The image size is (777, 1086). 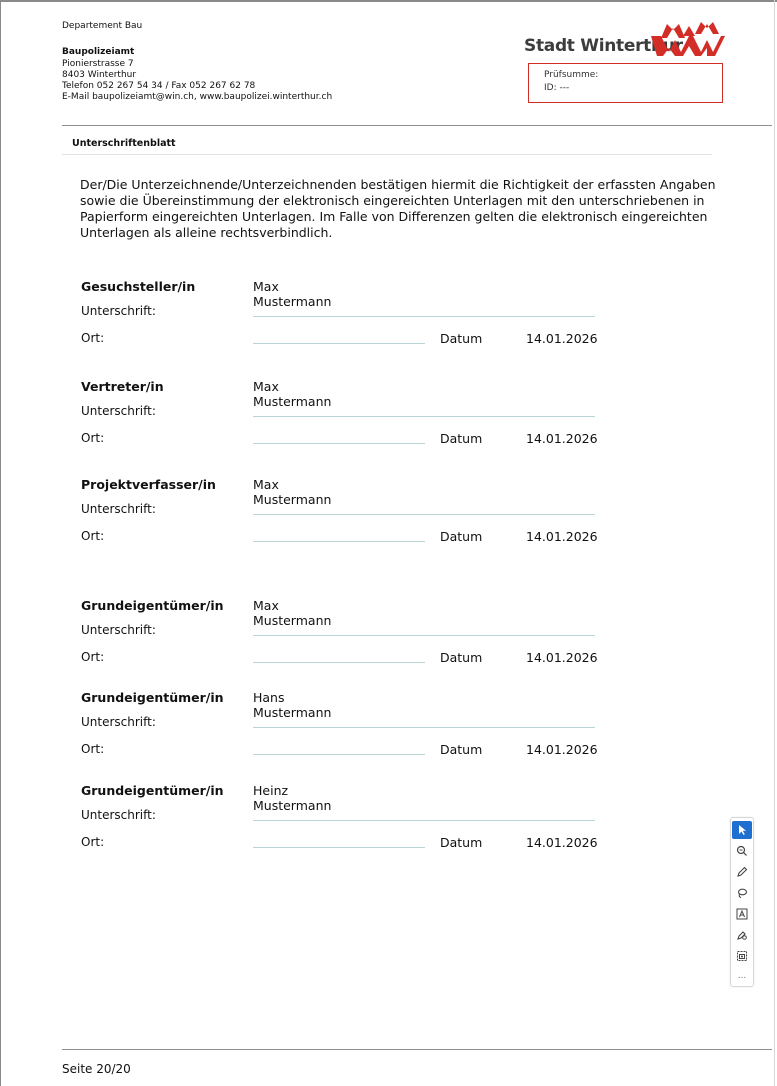 I want to click on checksum-label: Prüfsumme:, so click(x=571, y=75).